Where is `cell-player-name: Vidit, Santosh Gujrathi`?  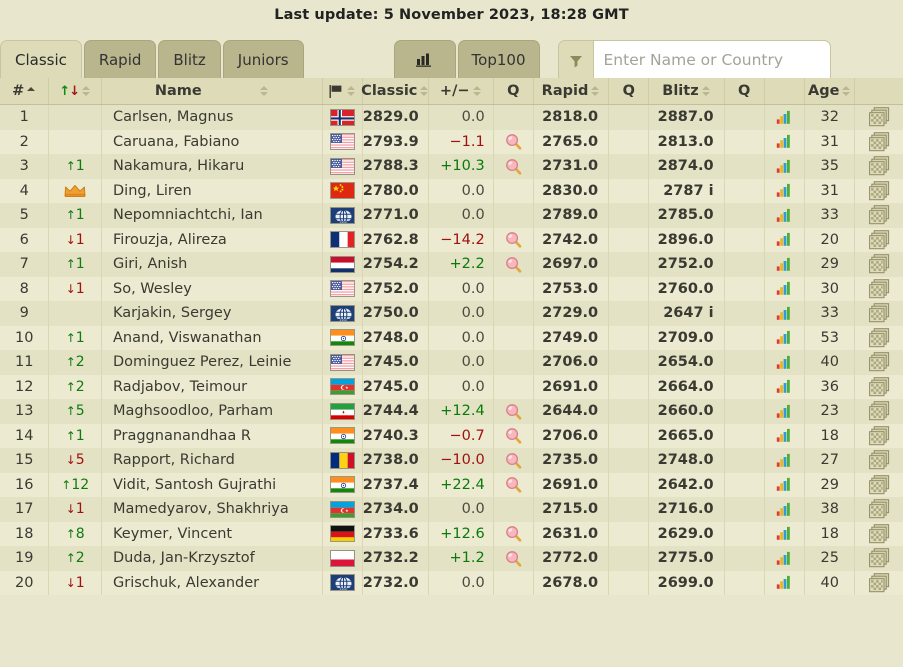 cell-player-name: Vidit, Santosh Gujrathi is located at coordinates (212, 484).